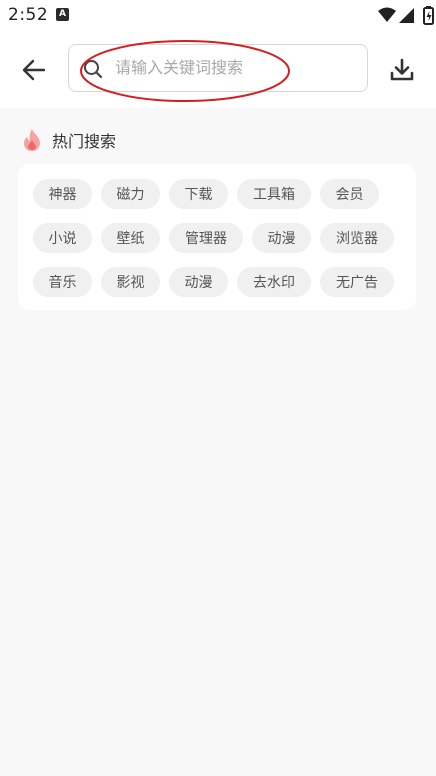 The height and width of the screenshot is (776, 436). Describe the element at coordinates (130, 194) in the screenshot. I see `hot-tag: 磁力` at that location.